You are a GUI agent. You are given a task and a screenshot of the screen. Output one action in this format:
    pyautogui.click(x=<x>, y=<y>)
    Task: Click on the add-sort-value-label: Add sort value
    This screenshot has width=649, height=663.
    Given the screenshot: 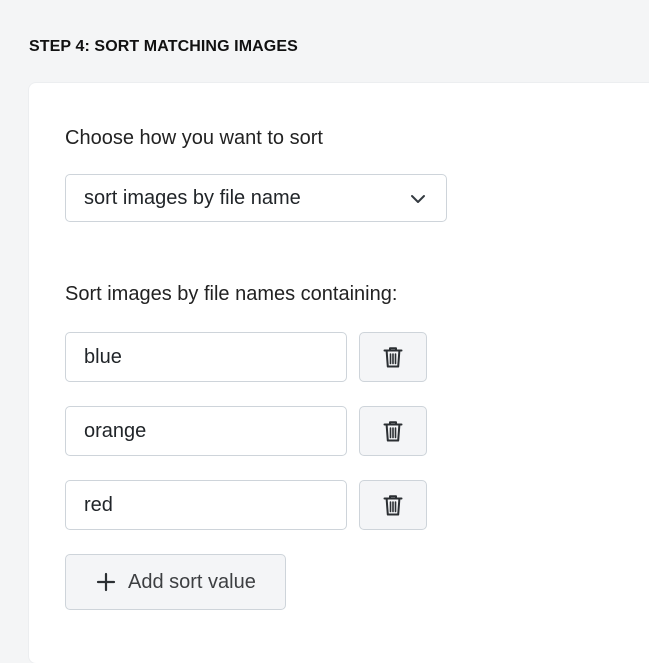 What is the action you would take?
    pyautogui.click(x=192, y=581)
    